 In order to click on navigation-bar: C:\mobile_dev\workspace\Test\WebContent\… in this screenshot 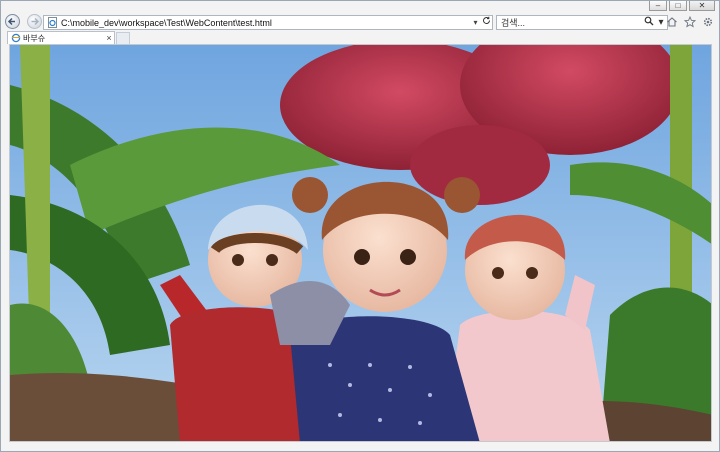, I will do `click(360, 22)`.